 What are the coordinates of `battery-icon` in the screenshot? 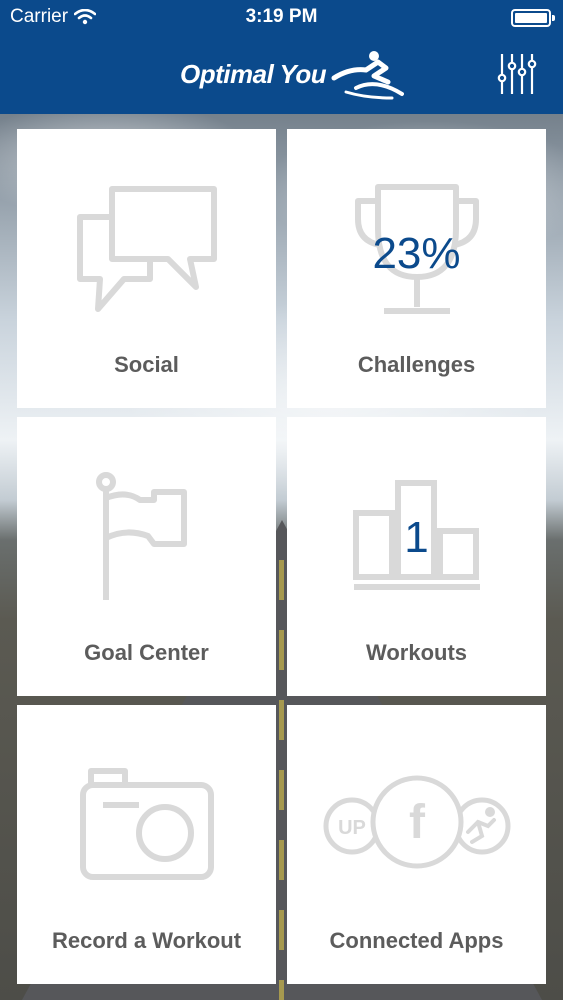 It's located at (533, 18).